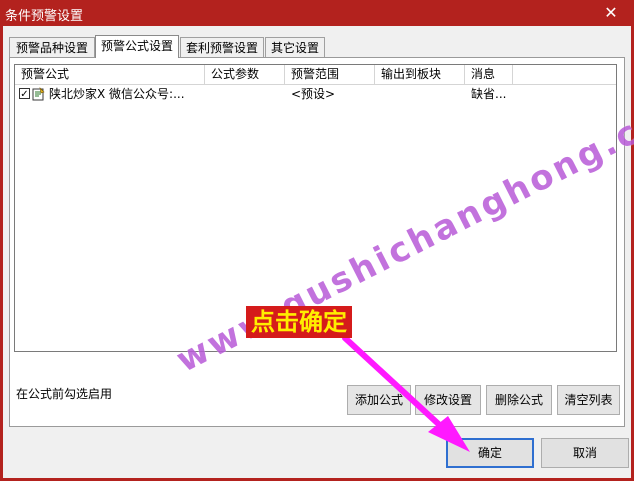 This screenshot has height=481, width=634. What do you see at coordinates (137, 46) in the screenshot?
I see `tab-formula-settings: 预警公式设置` at bounding box center [137, 46].